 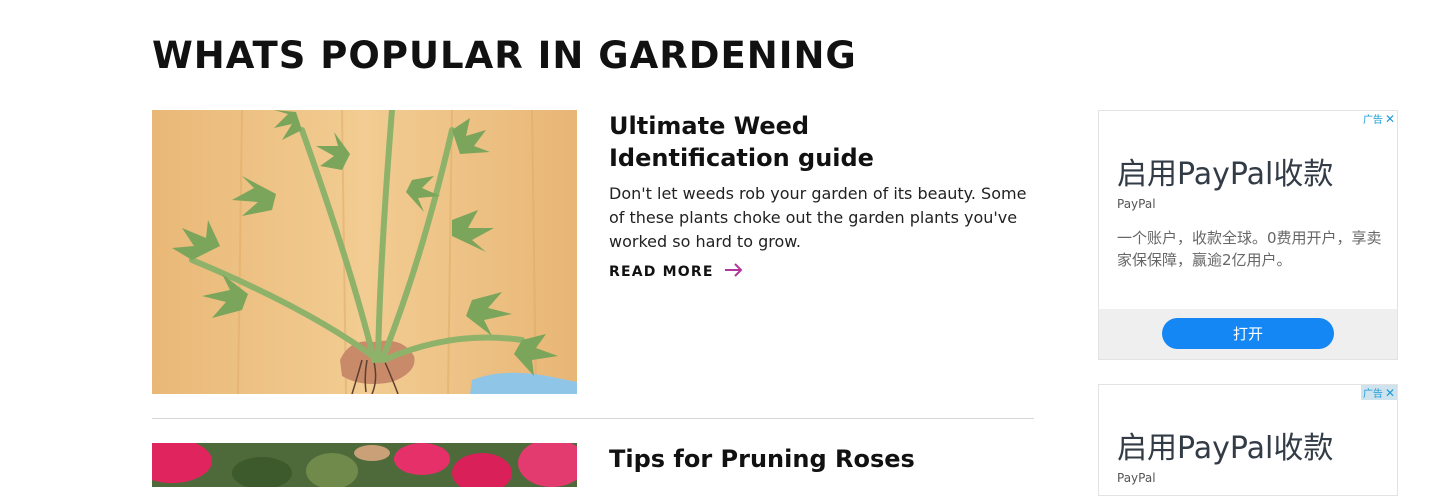 I want to click on article-card: Tips for Pruning Roses, so click(x=593, y=473).